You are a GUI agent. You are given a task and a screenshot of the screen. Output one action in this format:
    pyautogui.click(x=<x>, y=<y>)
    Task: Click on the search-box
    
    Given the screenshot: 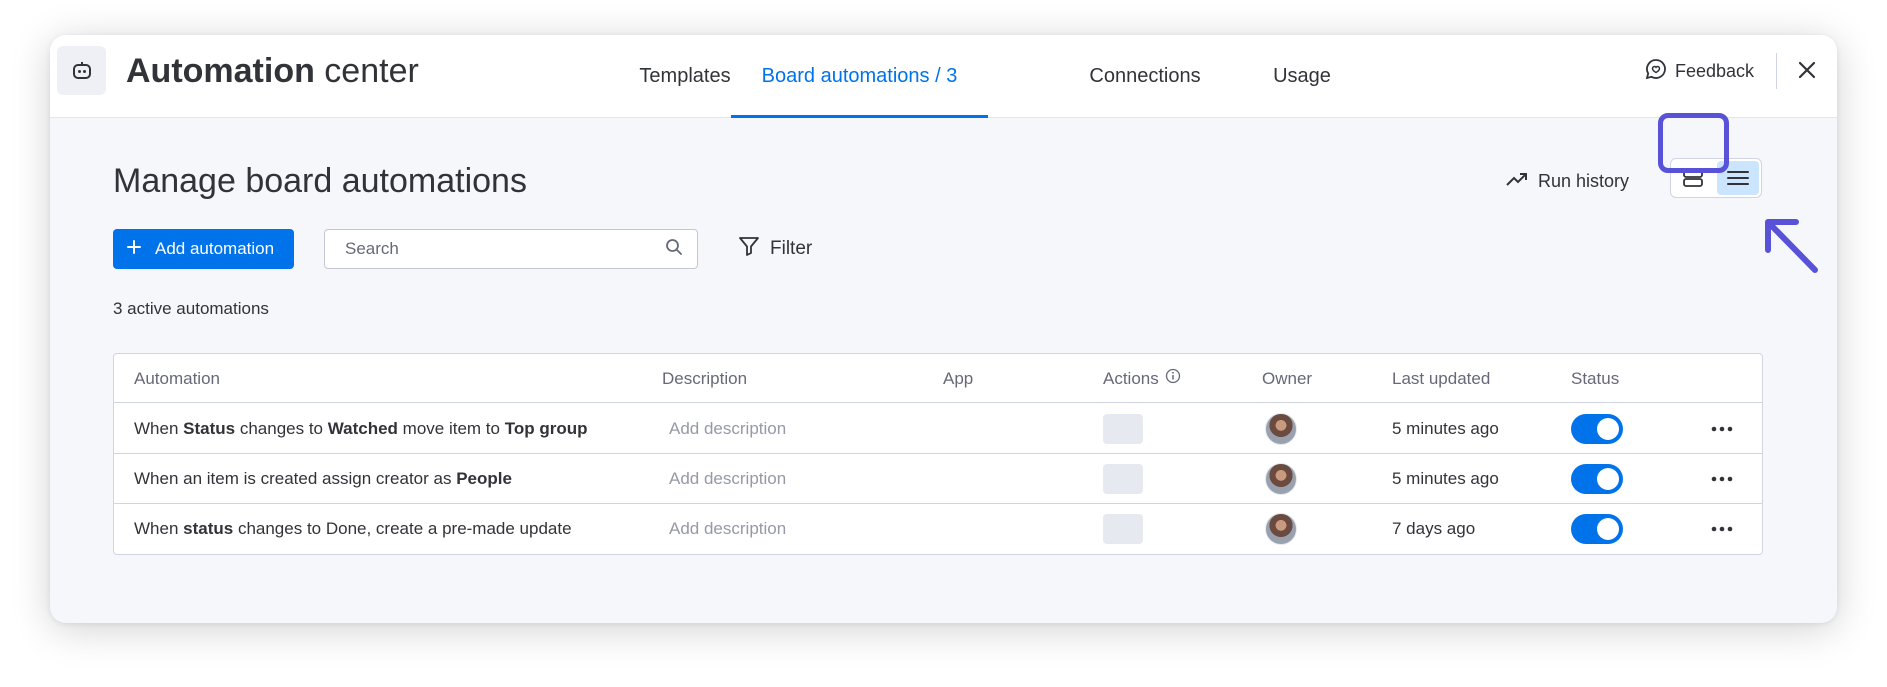 What is the action you would take?
    pyautogui.click(x=511, y=249)
    